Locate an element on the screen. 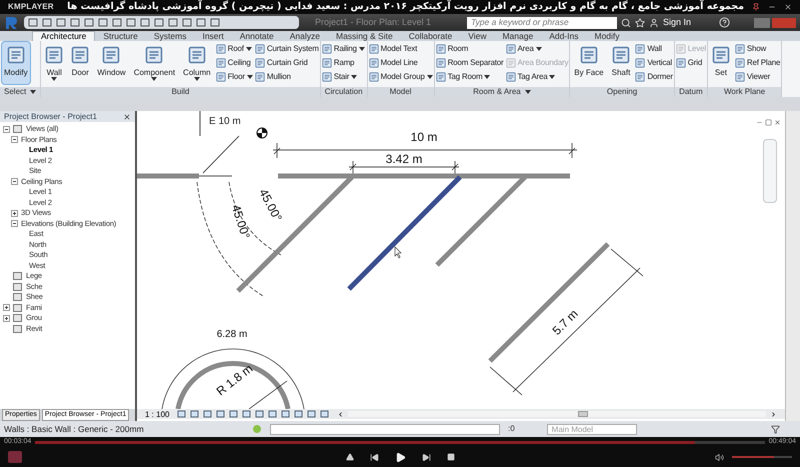  restore-icon is located at coordinates (768, 122).